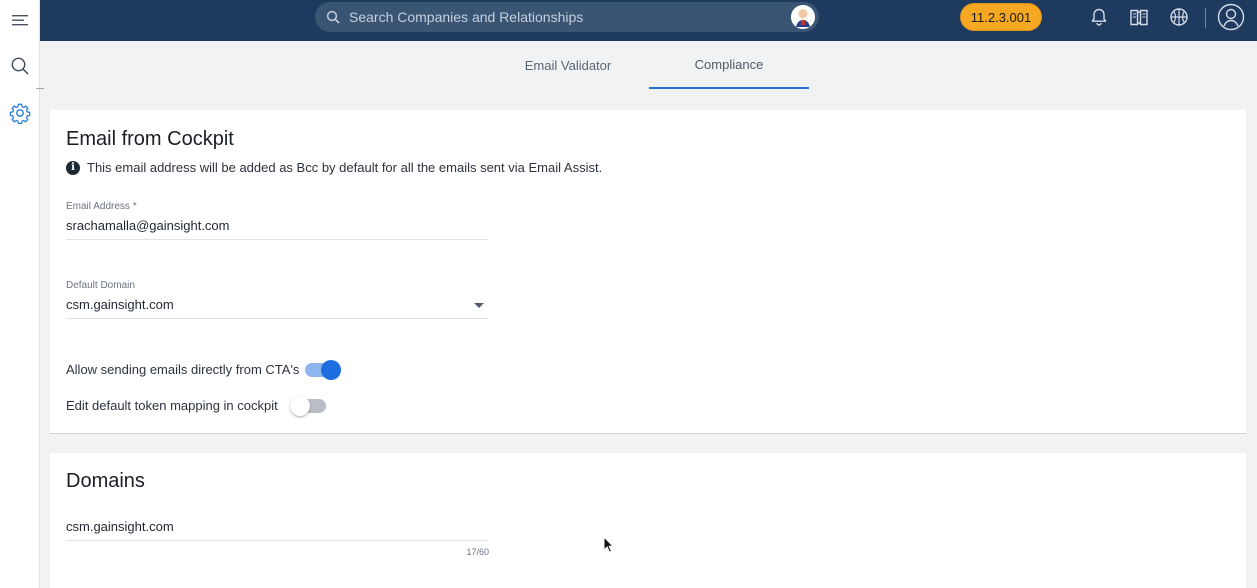 This screenshot has height=588, width=1257. I want to click on gear-icon, so click(20, 113).